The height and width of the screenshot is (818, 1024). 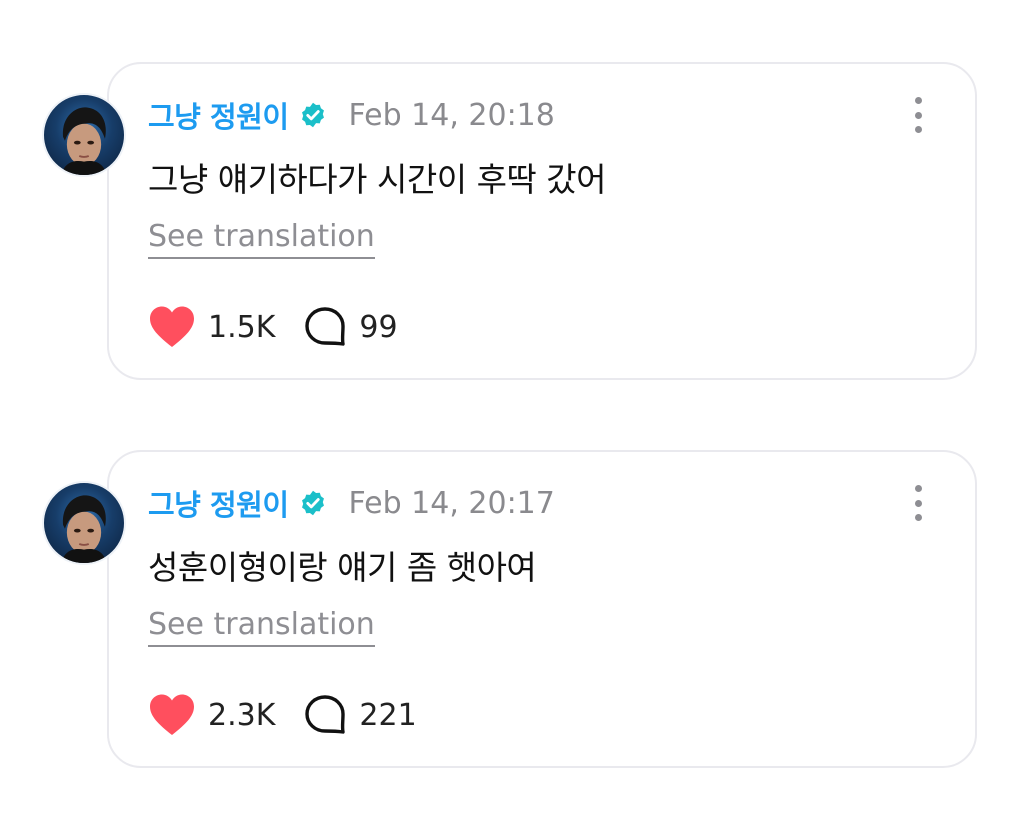 I want to click on timestamp: Feb 14, 20:18, so click(x=451, y=115).